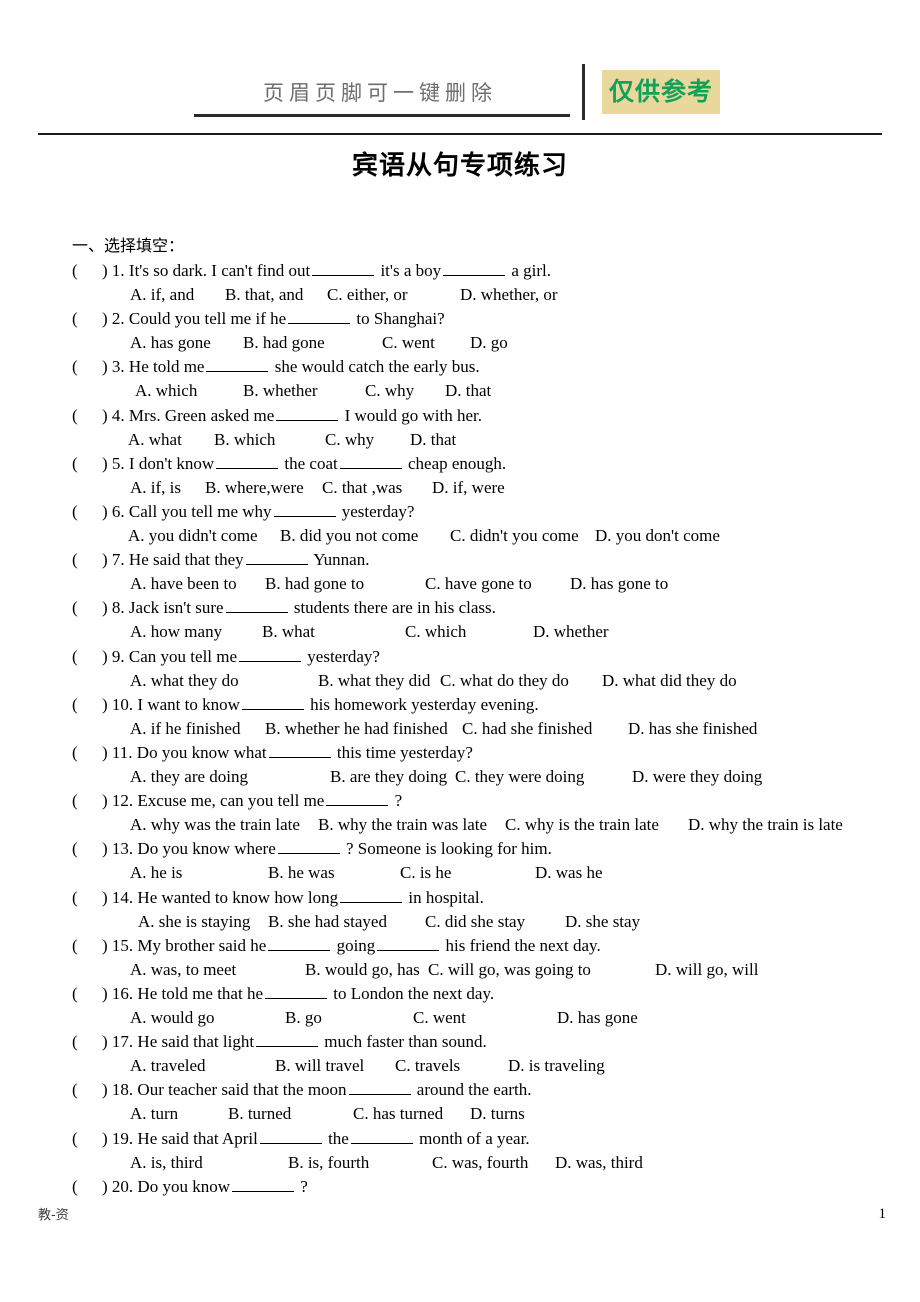 The image size is (920, 1302). What do you see at coordinates (706, 970) in the screenshot?
I see `option-choice: D. will go, will` at bounding box center [706, 970].